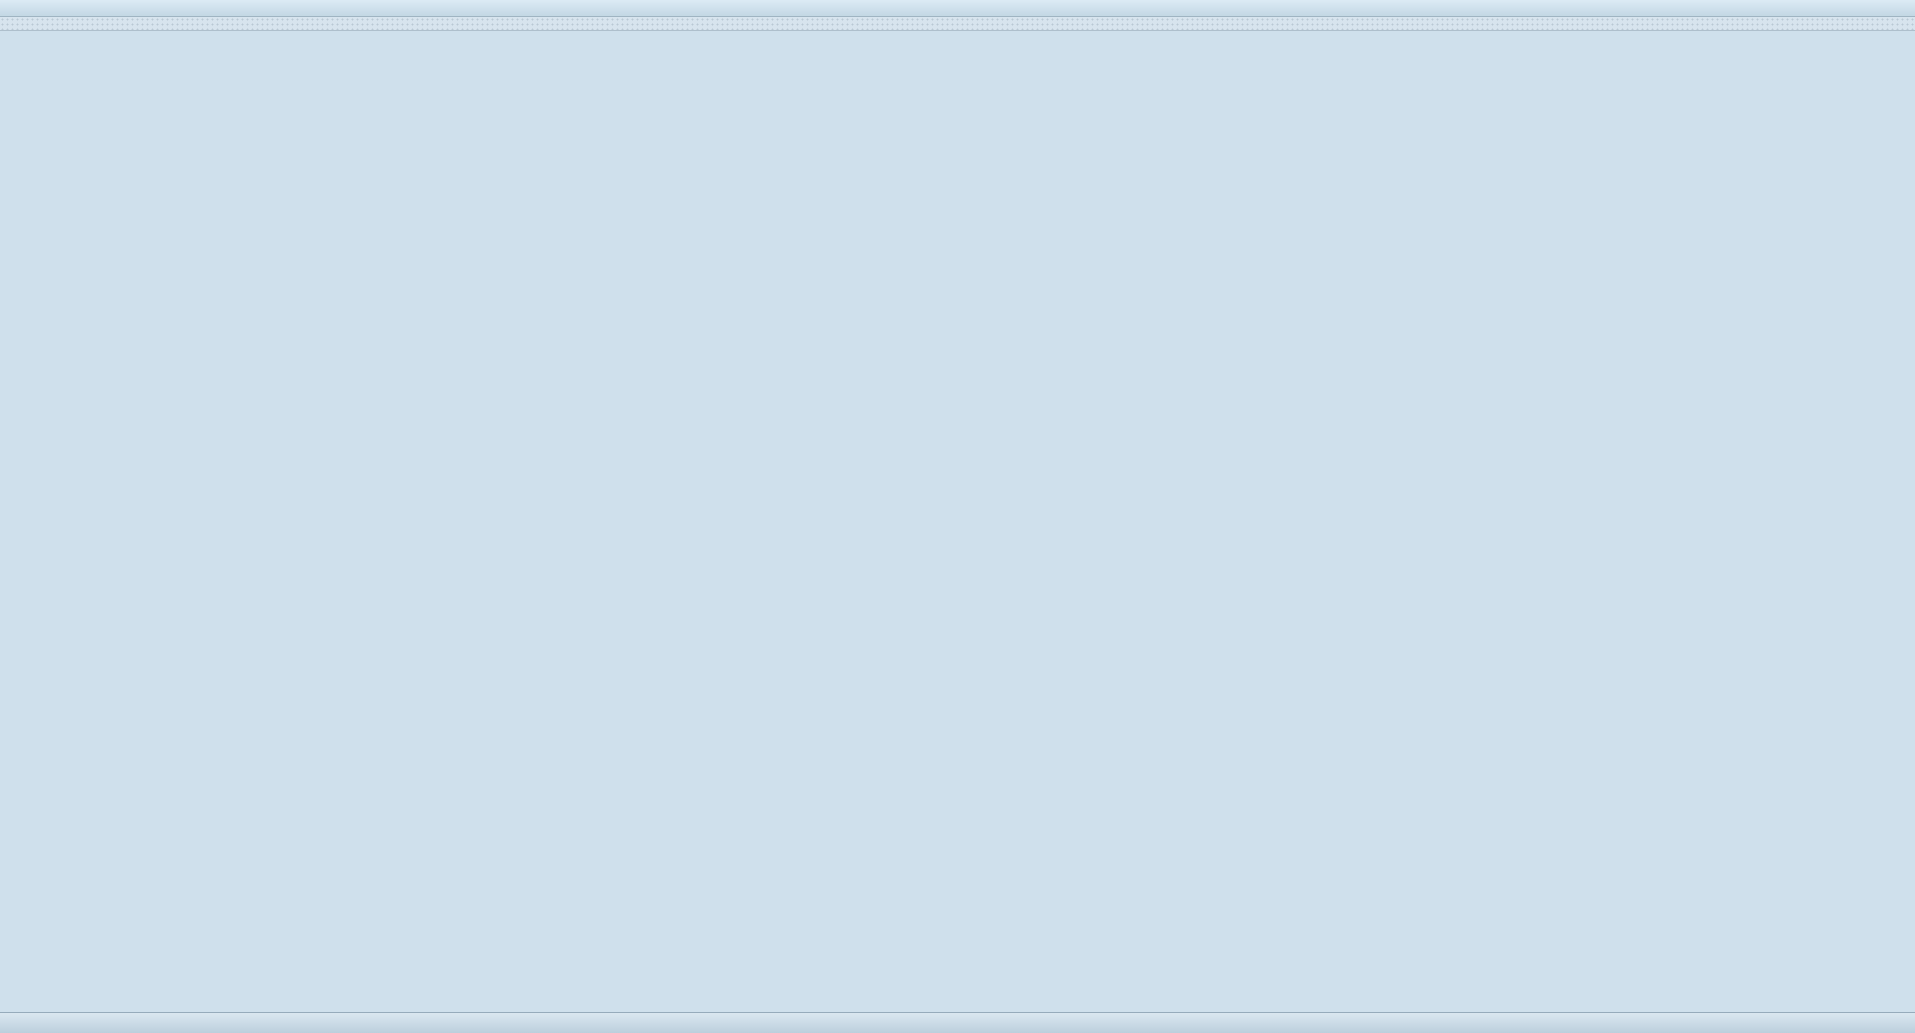  I want to click on top-toolbar, so click(957, 8).